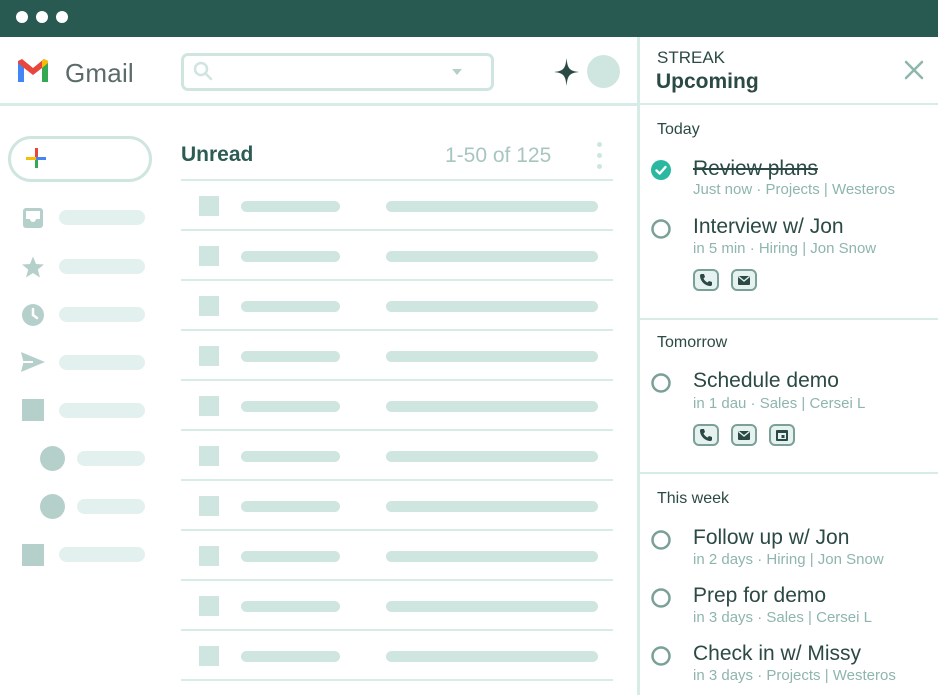 This screenshot has width=938, height=695. I want to click on compose-button, so click(80, 159).